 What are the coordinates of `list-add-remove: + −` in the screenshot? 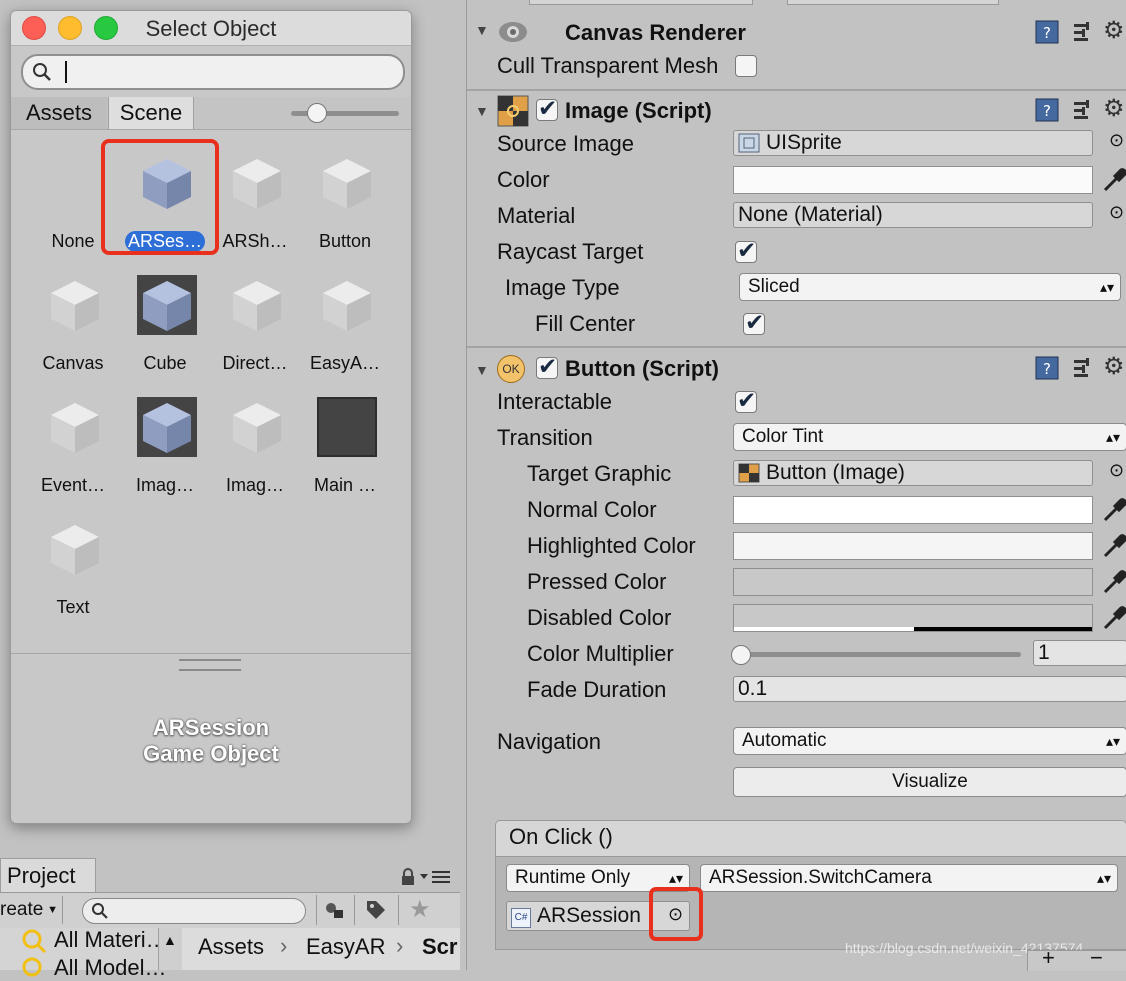 It's located at (1076, 958).